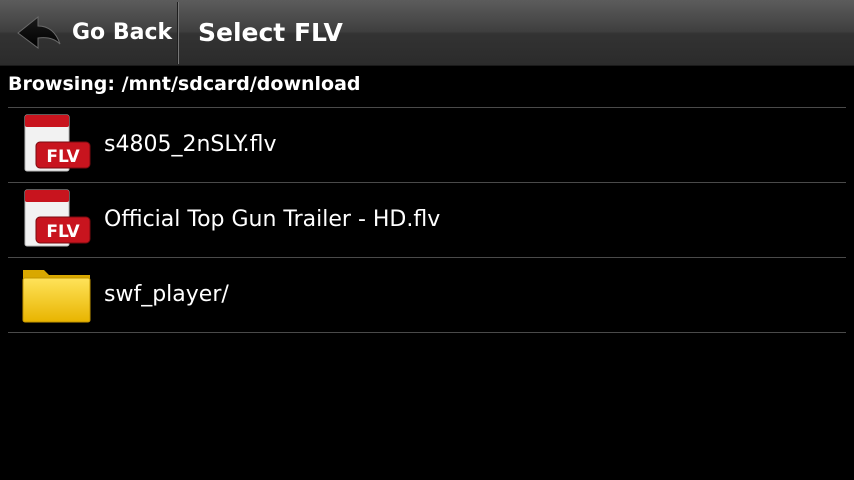 This screenshot has width=854, height=480. Describe the element at coordinates (122, 32) in the screenshot. I see `go-back-label: Go Back` at that location.